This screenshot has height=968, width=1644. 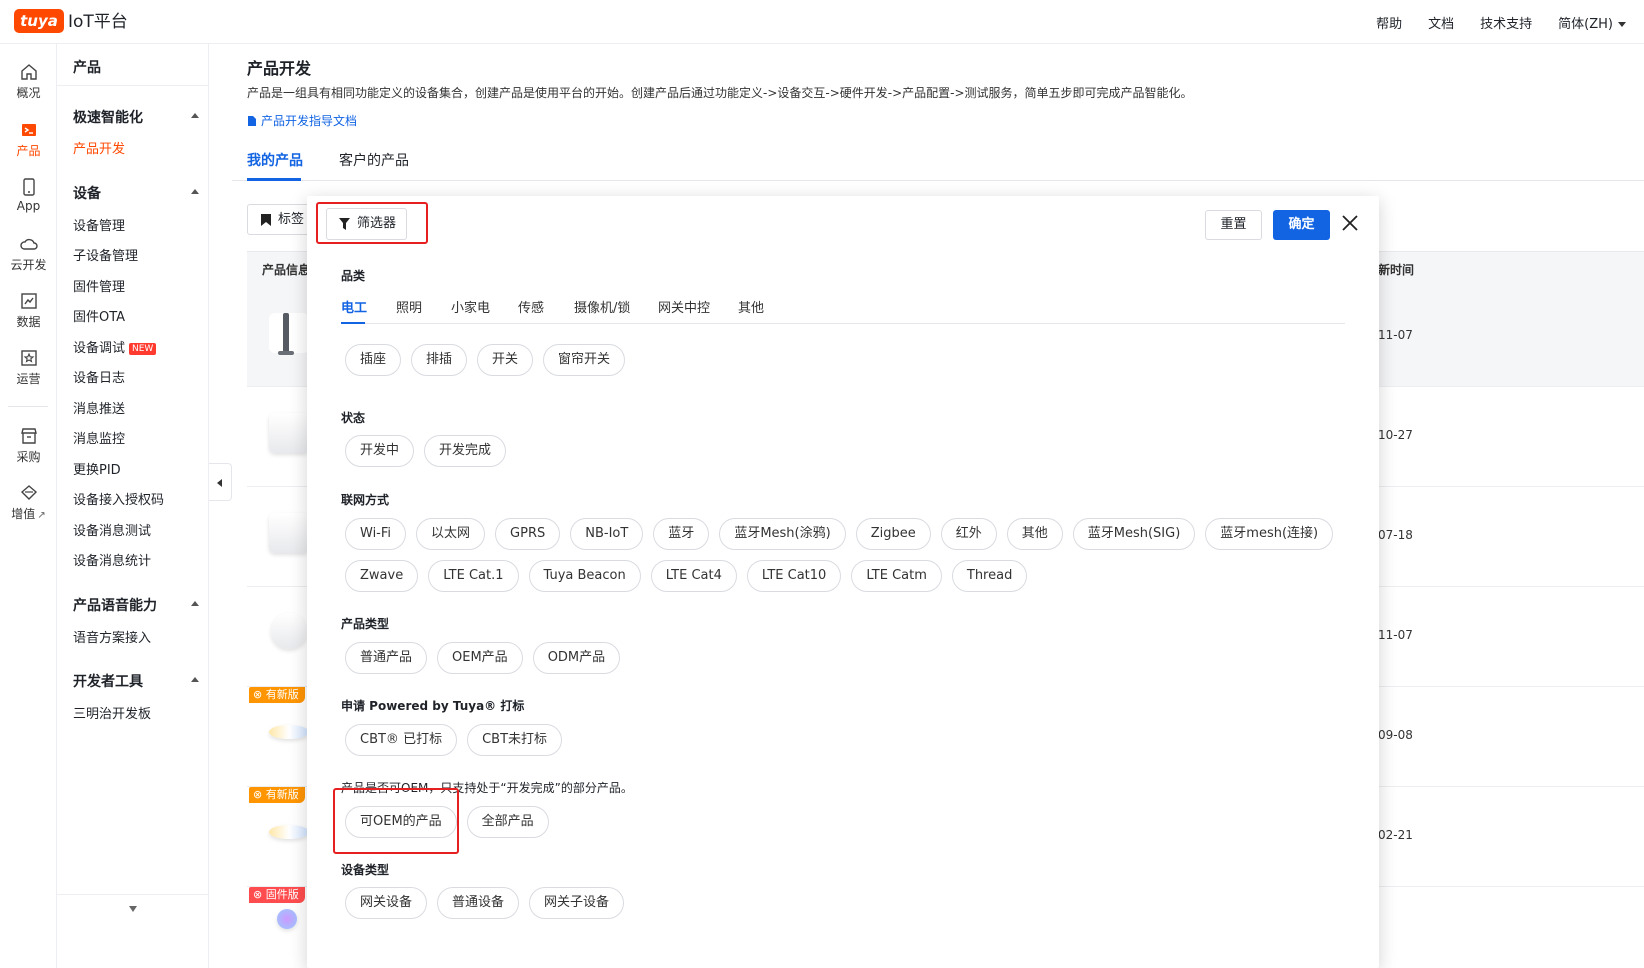 I want to click on chip-cbt-unmarked: CBT未打标, so click(x=515, y=740).